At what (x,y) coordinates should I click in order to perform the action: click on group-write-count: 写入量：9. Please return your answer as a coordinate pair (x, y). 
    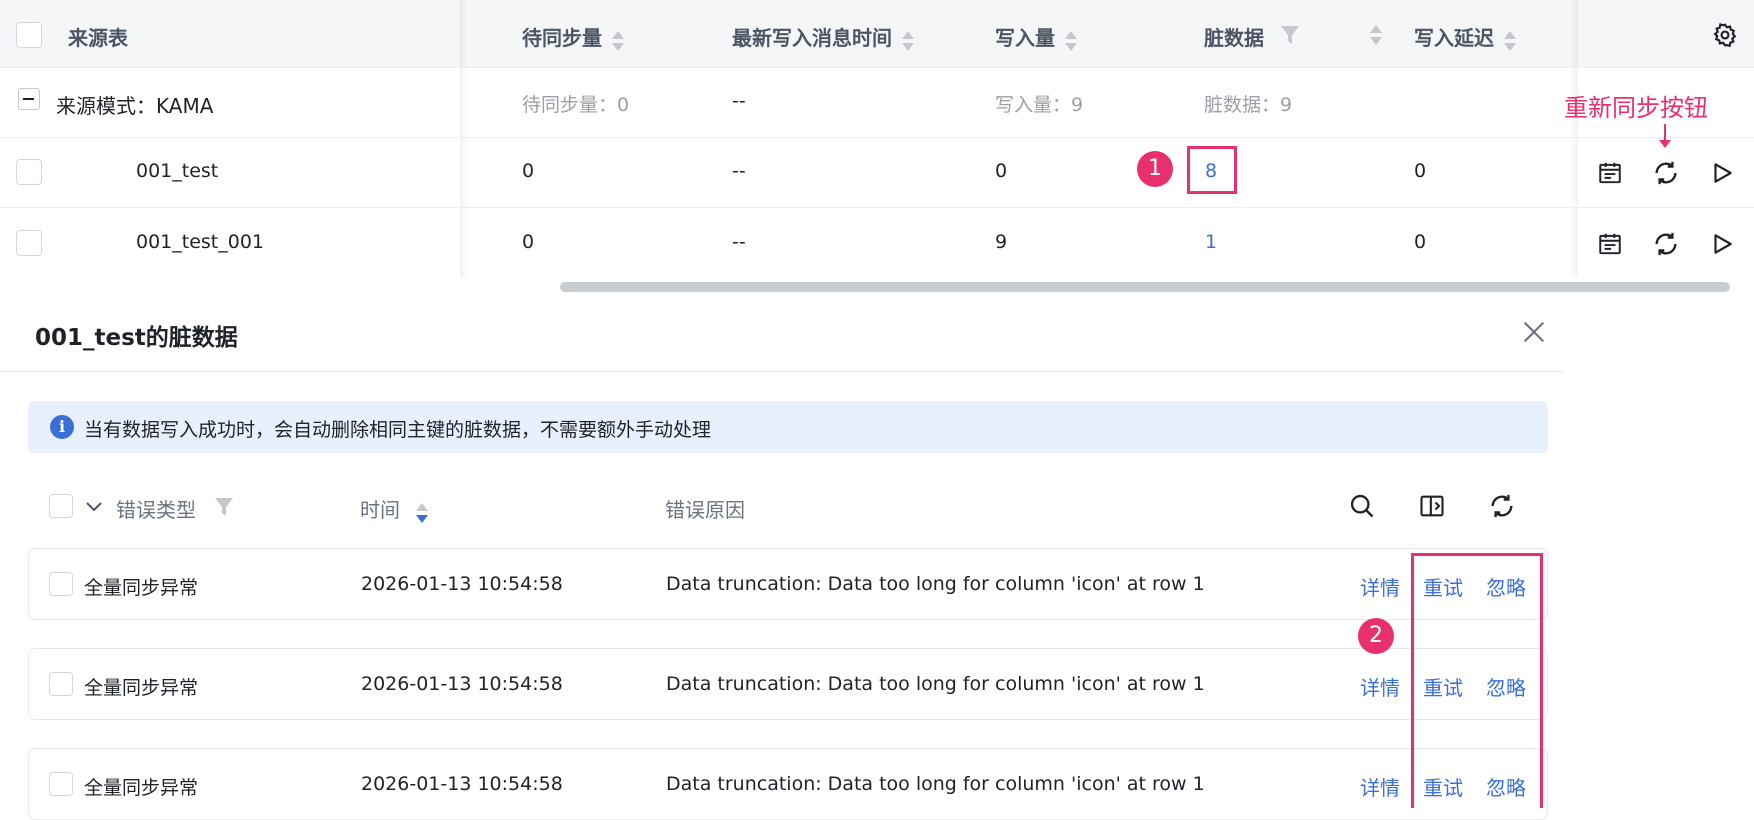
    Looking at the image, I should click on (1039, 105).